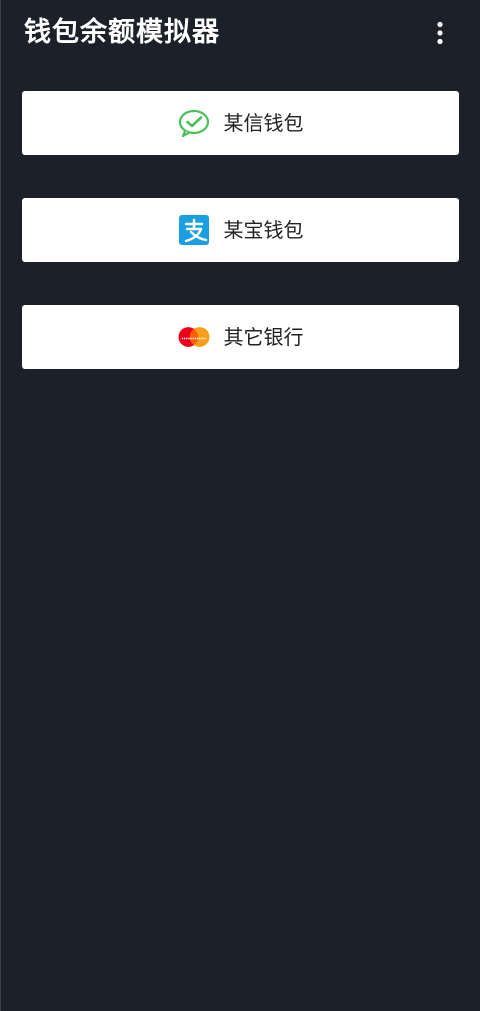 Image resolution: width=480 pixels, height=1011 pixels. I want to click on app-title: 钱包余额模拟器, so click(122, 32).